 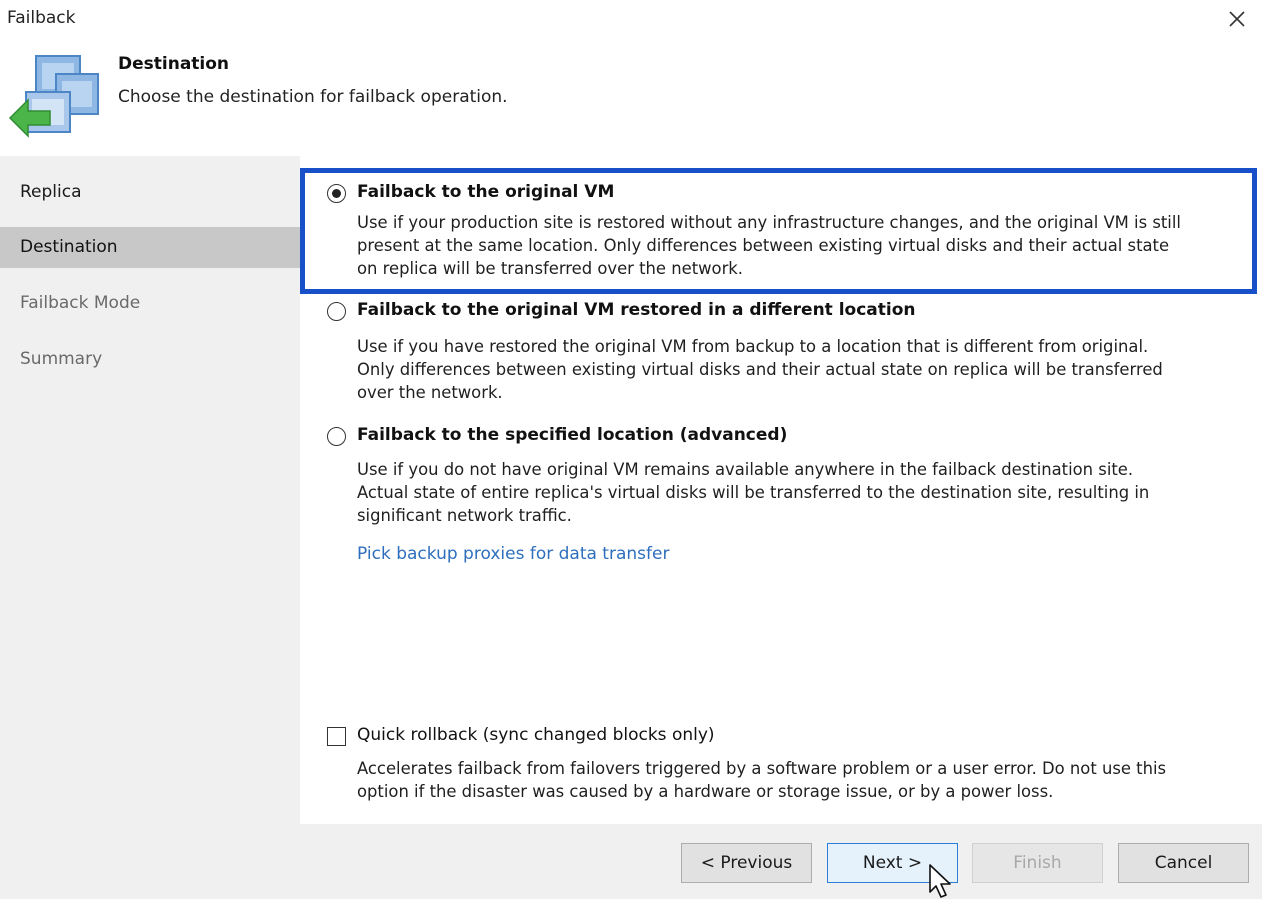 I want to click on finish-button: Finish, so click(x=1037, y=863).